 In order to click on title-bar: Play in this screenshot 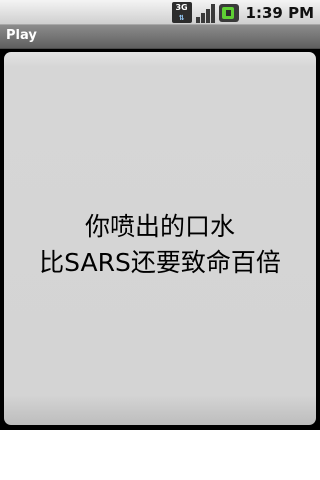, I will do `click(160, 37)`.